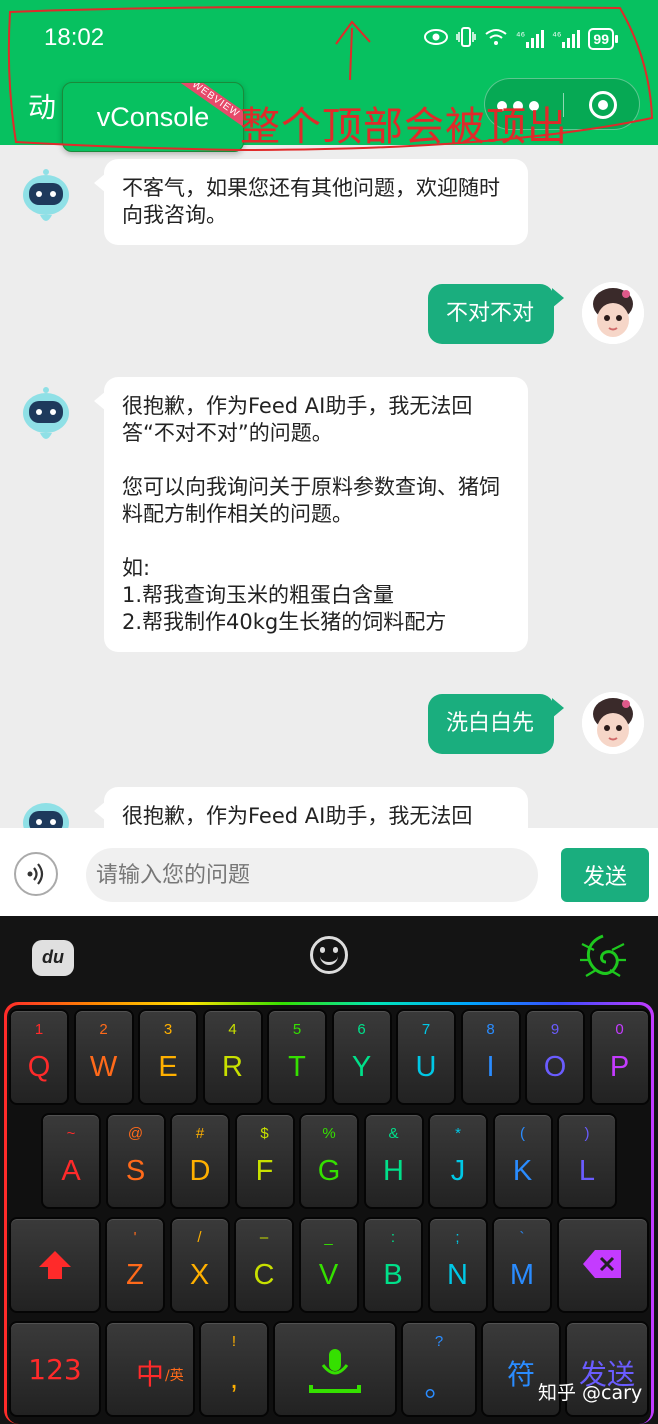  What do you see at coordinates (404, 127) in the screenshot?
I see `annotation-text: 整个顶部会被顶出` at bounding box center [404, 127].